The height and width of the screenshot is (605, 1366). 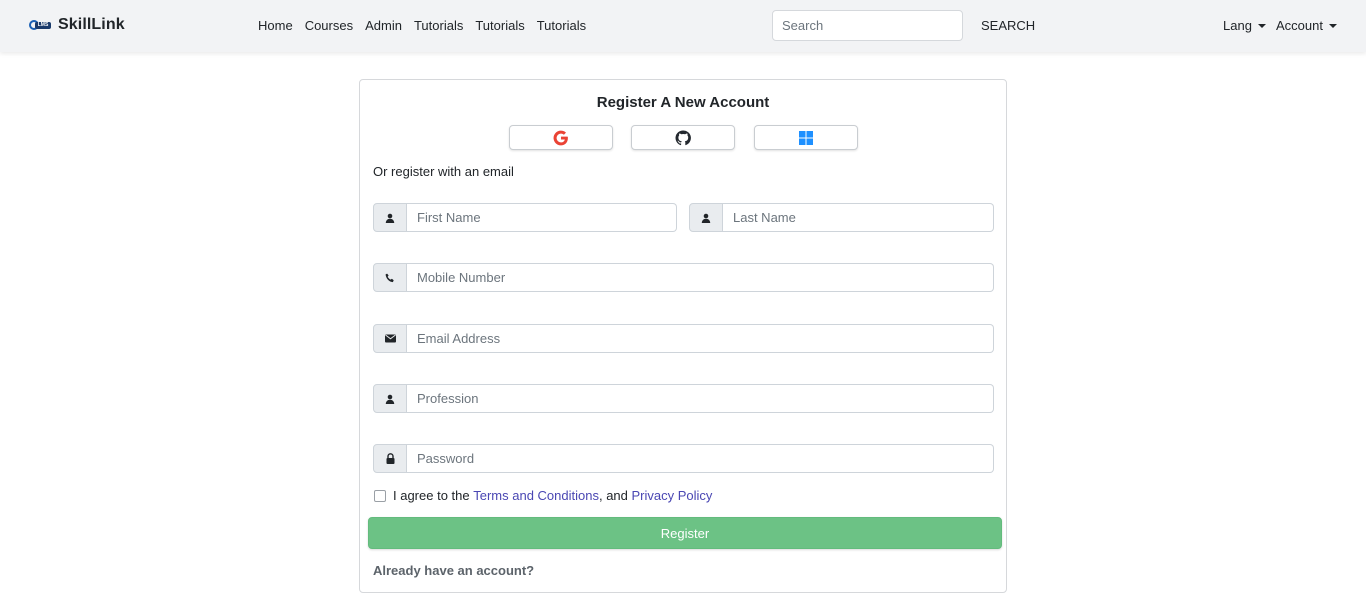 What do you see at coordinates (380, 495) in the screenshot?
I see `terms-checkbox` at bounding box center [380, 495].